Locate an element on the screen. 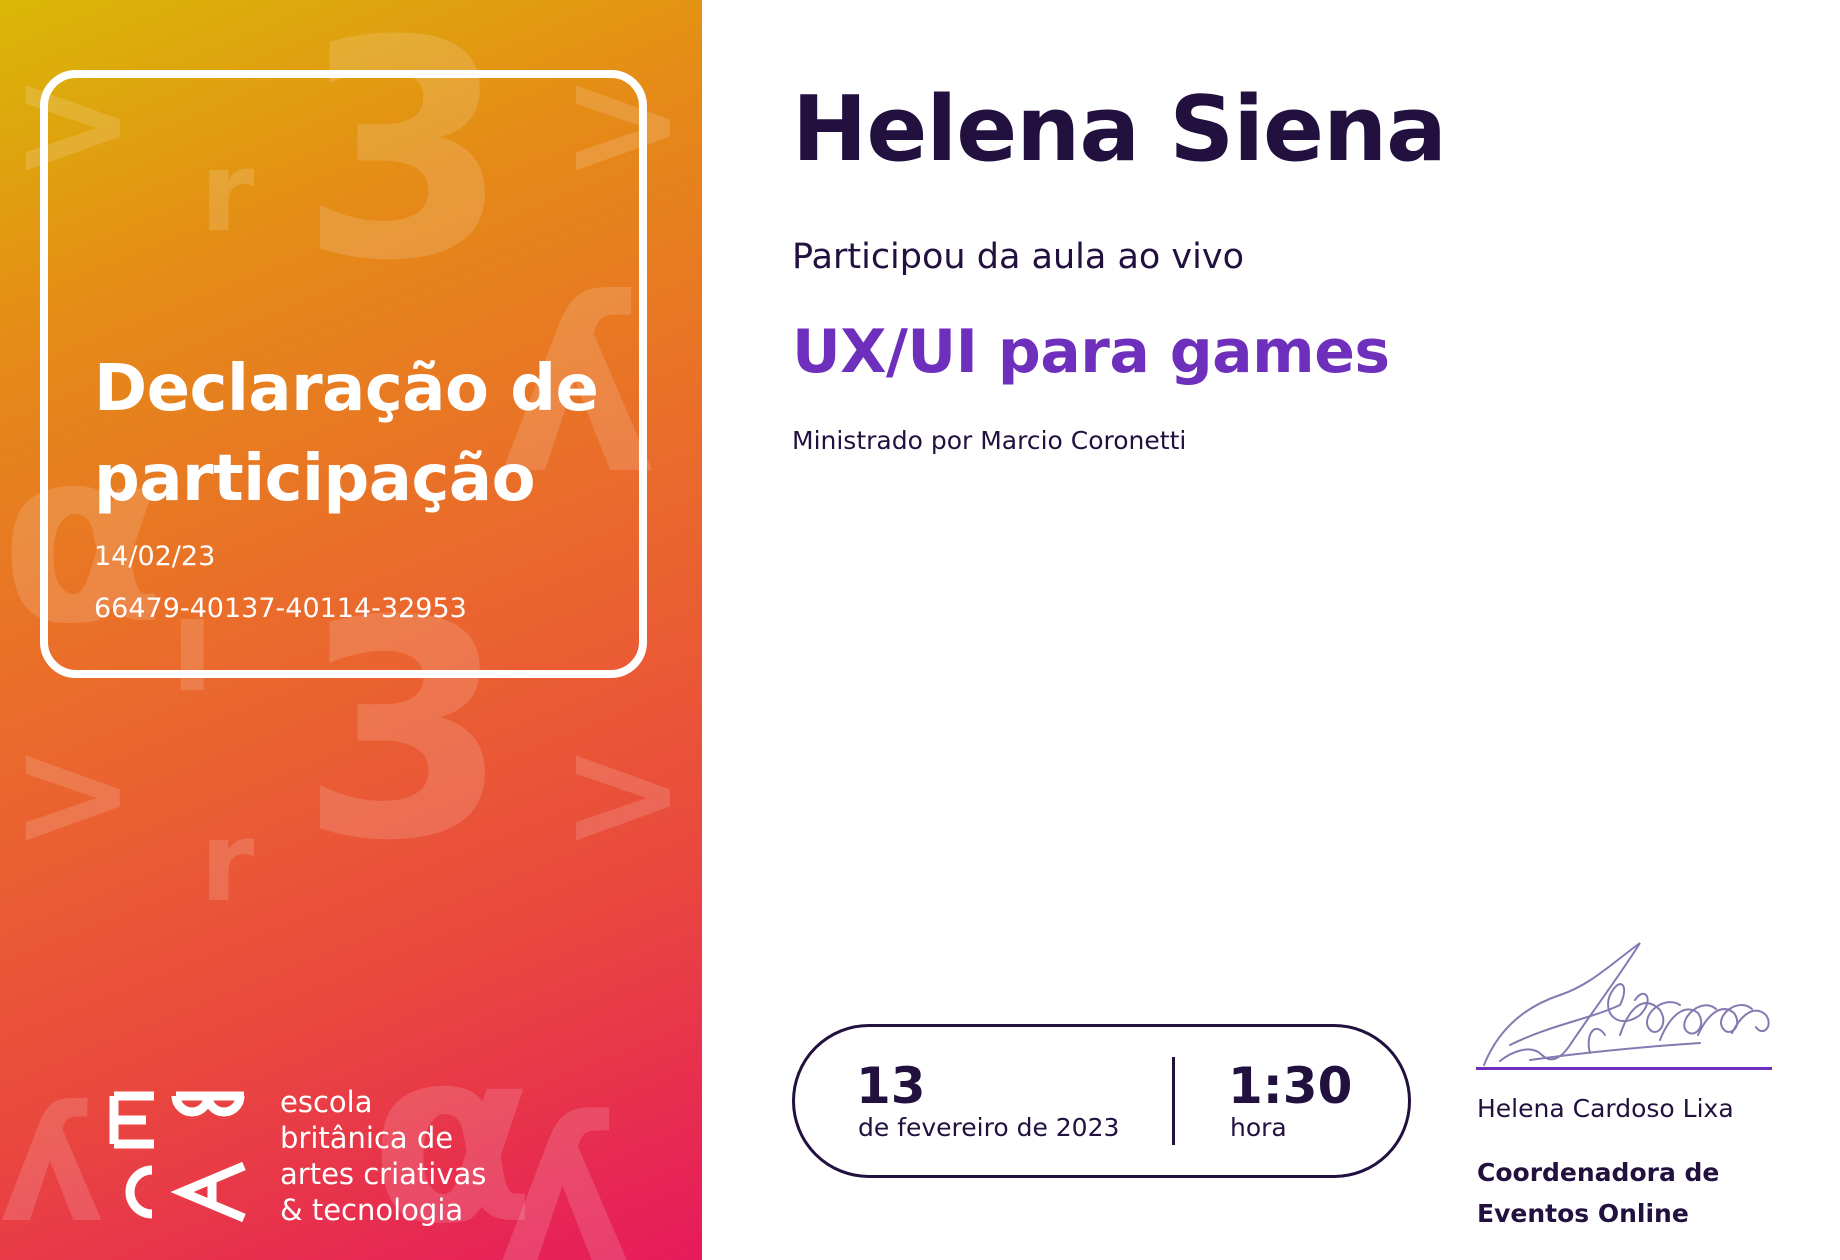 The height and width of the screenshot is (1260, 1840). verification-code: 66479-40137-40114-32953 is located at coordinates (280, 608).